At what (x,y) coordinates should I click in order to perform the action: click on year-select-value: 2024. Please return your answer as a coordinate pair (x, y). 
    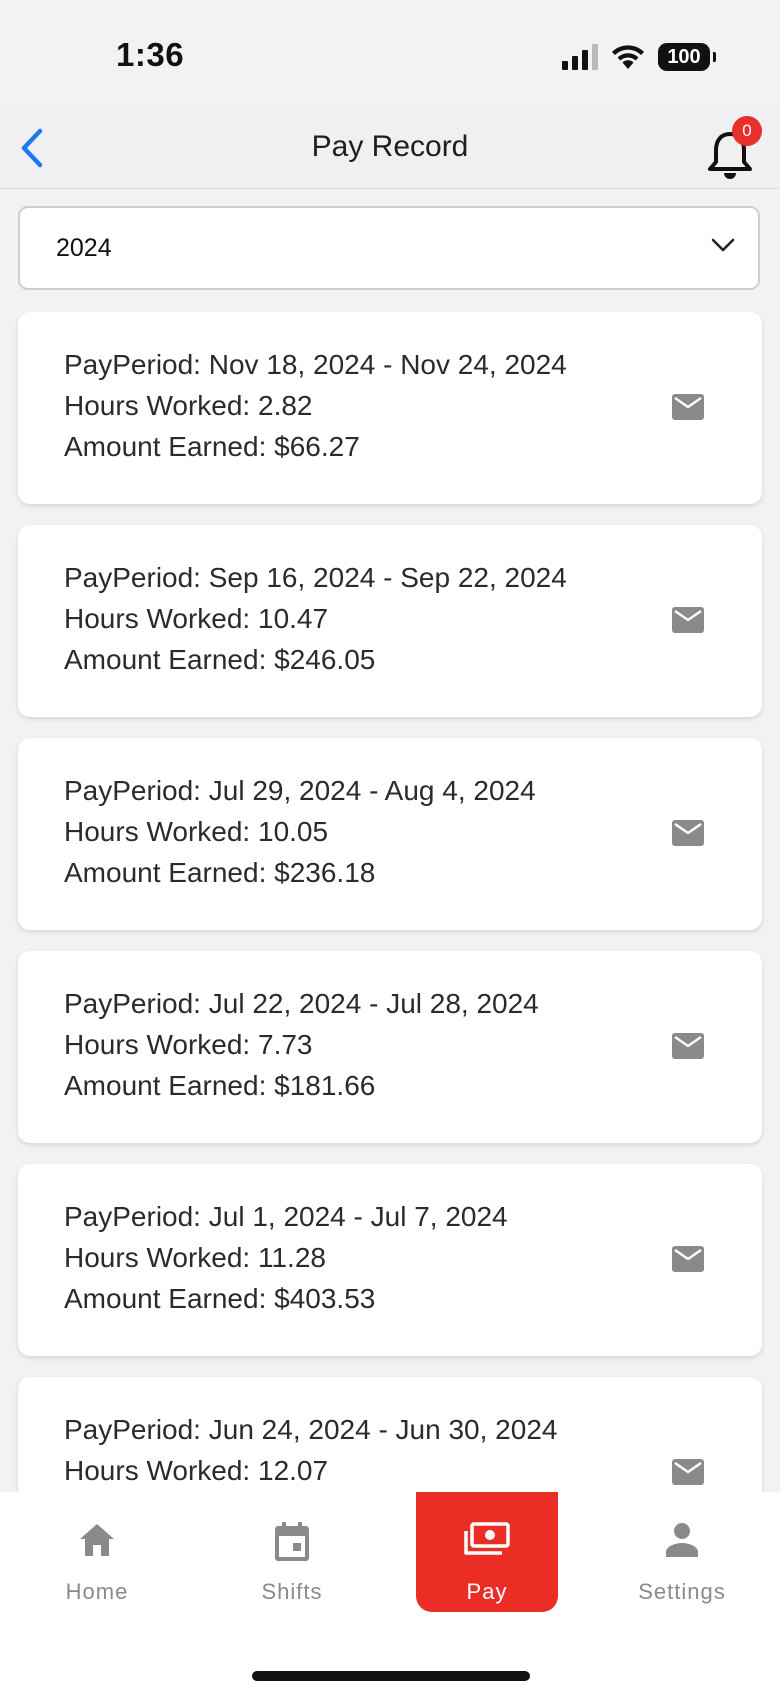
    Looking at the image, I should click on (84, 248).